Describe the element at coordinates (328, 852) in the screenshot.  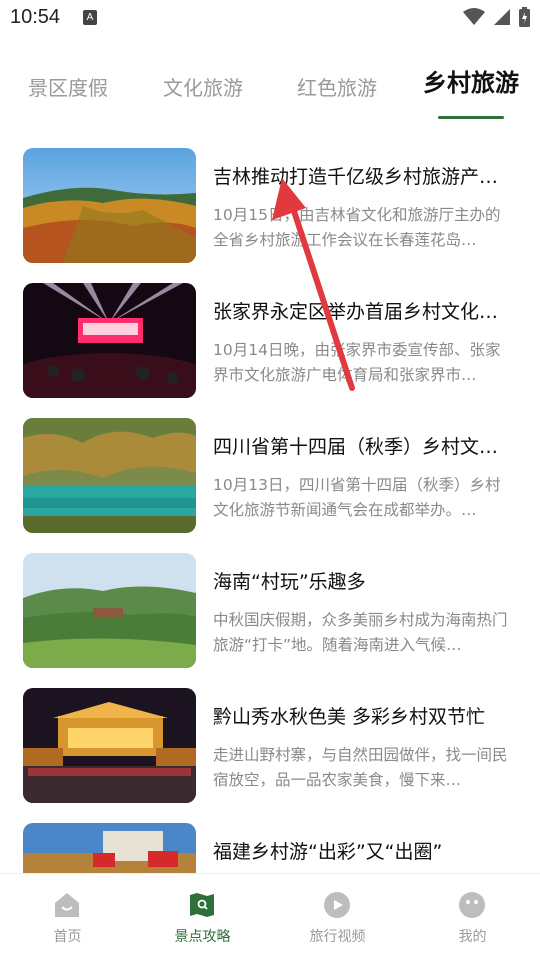
I see `article-title: 福建乡村游“出彩”又“出圈”` at that location.